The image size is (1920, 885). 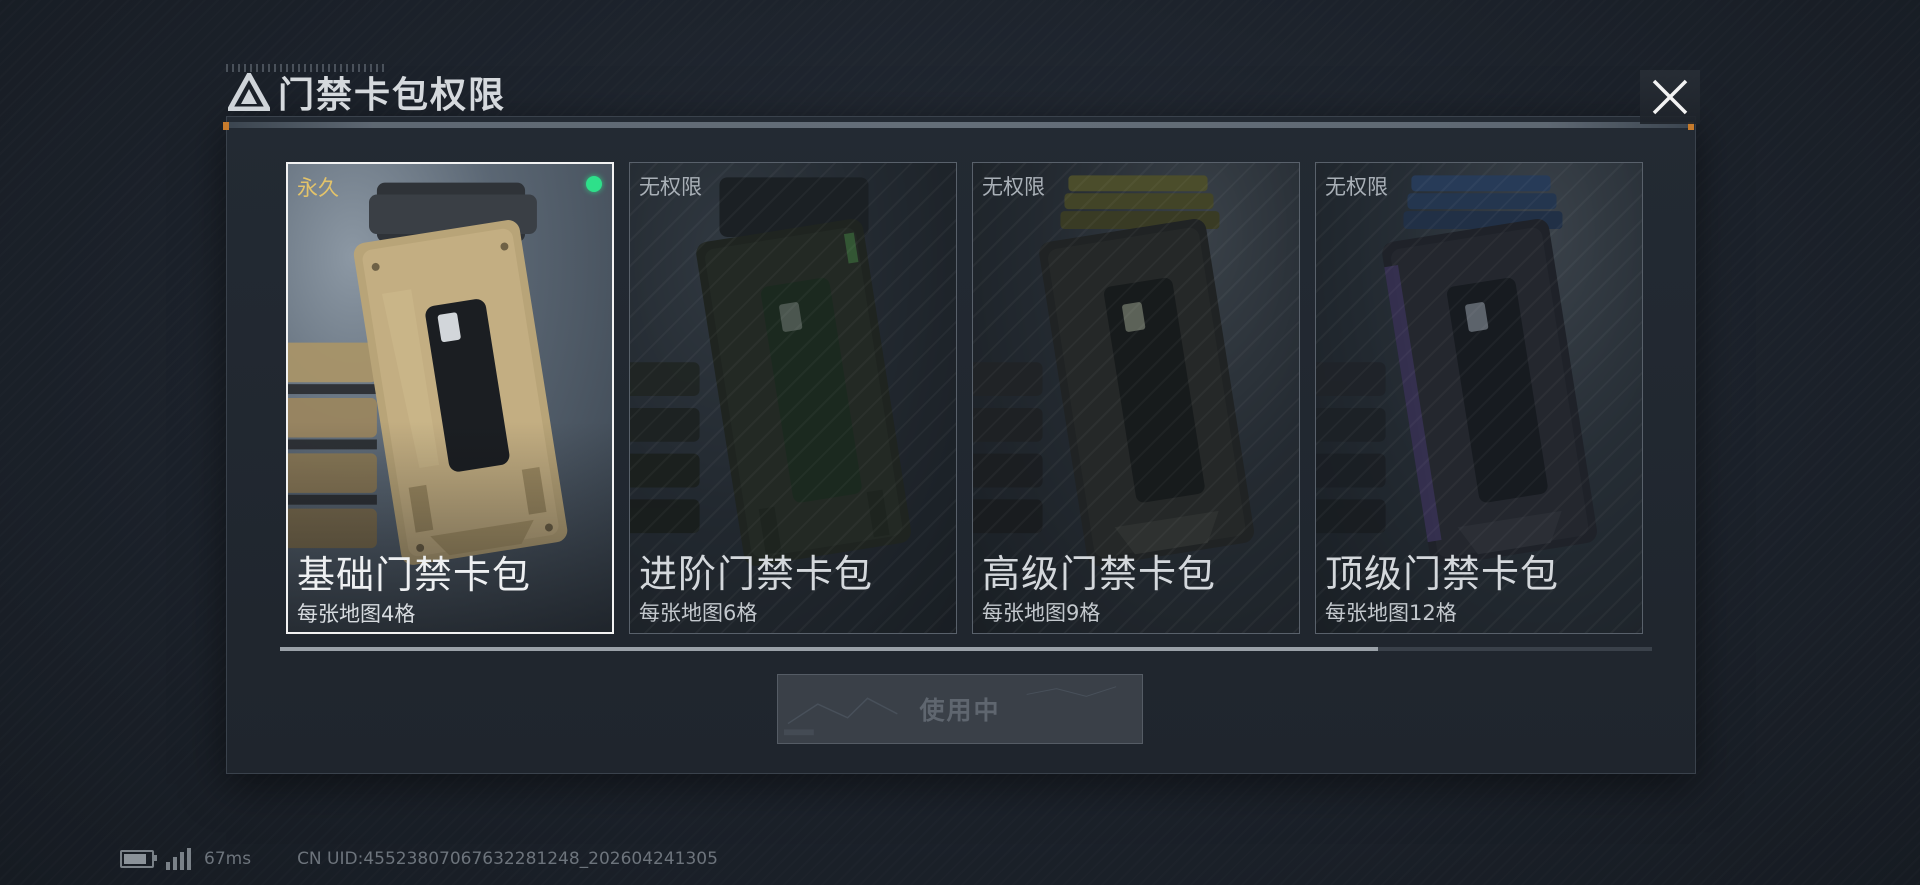 I want to click on card-advanced-access-pack: 无权限 进阶门禁卡包 每张地图6格, so click(x=793, y=398).